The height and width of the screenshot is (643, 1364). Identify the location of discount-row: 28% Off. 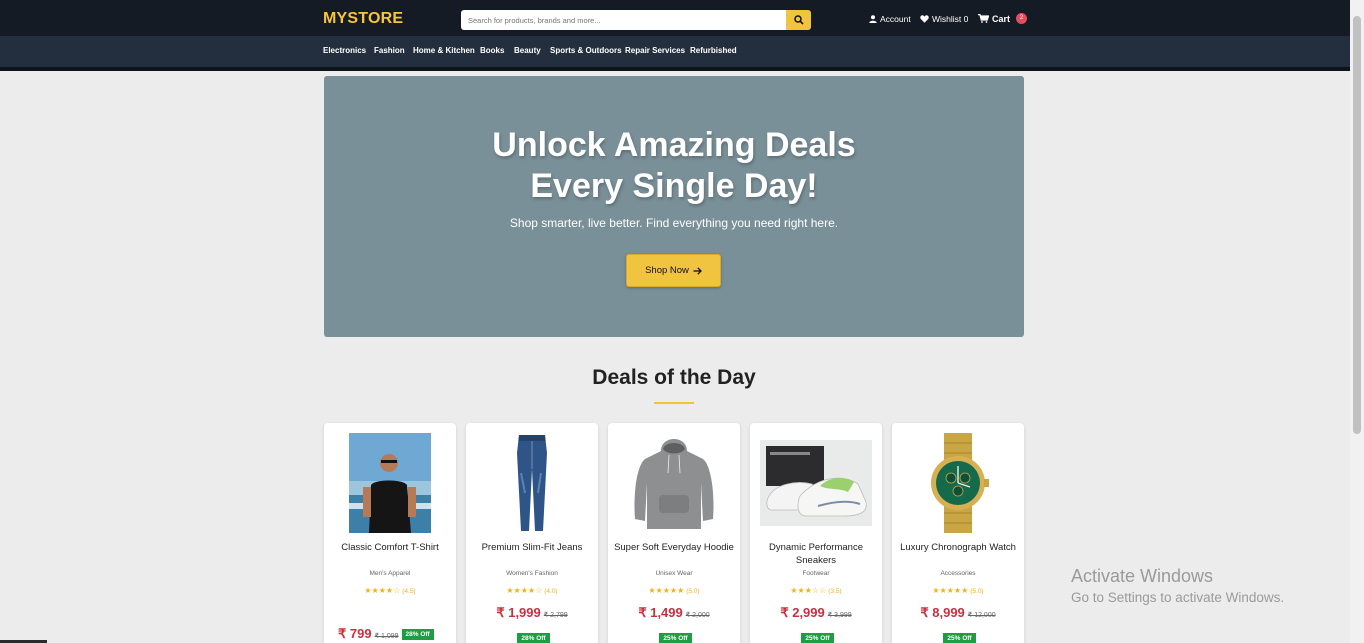
(532, 636).